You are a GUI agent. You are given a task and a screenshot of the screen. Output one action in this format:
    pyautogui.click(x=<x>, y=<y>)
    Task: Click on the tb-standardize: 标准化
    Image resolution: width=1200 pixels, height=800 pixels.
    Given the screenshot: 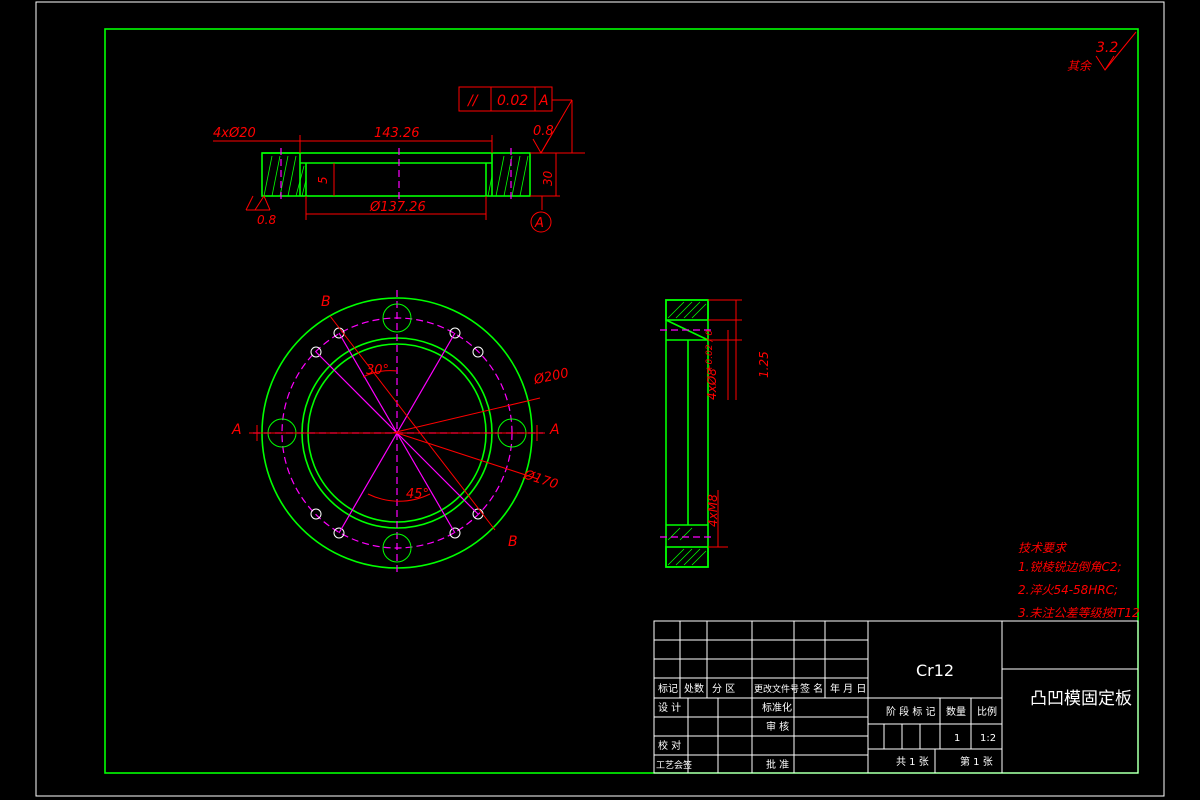 What is the action you would take?
    pyautogui.click(x=777, y=707)
    